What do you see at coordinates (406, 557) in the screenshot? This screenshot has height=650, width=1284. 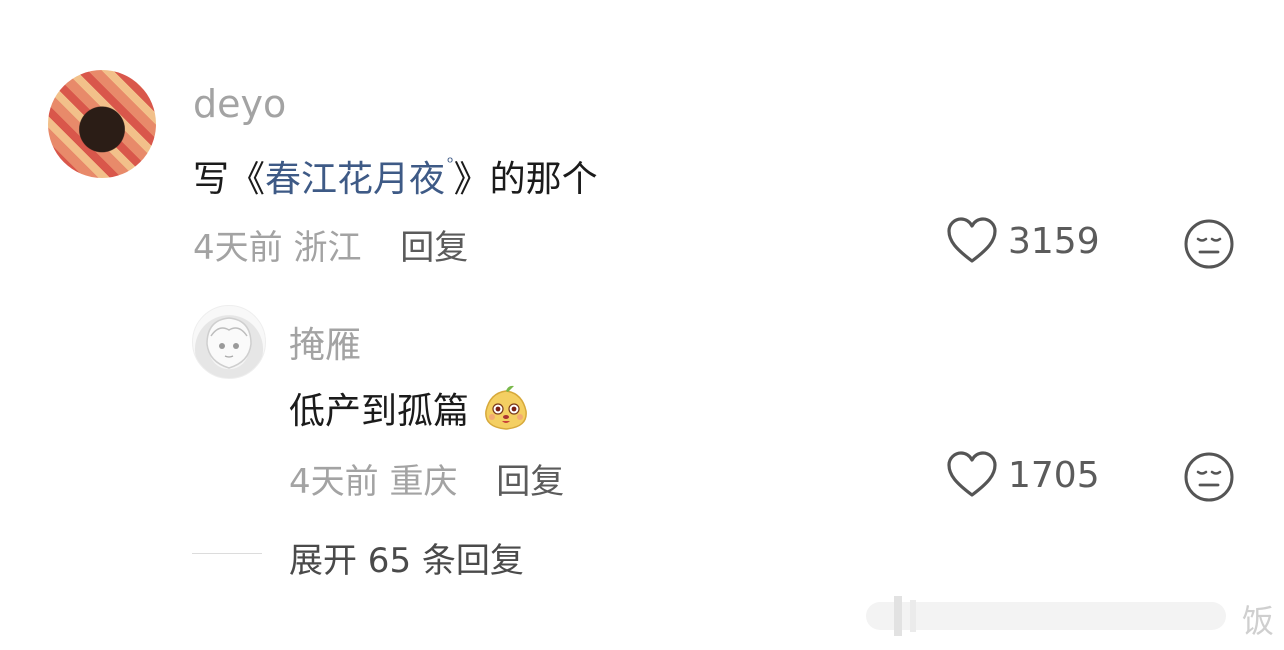 I see `expand-replies-button: 展开 65 条回复` at bounding box center [406, 557].